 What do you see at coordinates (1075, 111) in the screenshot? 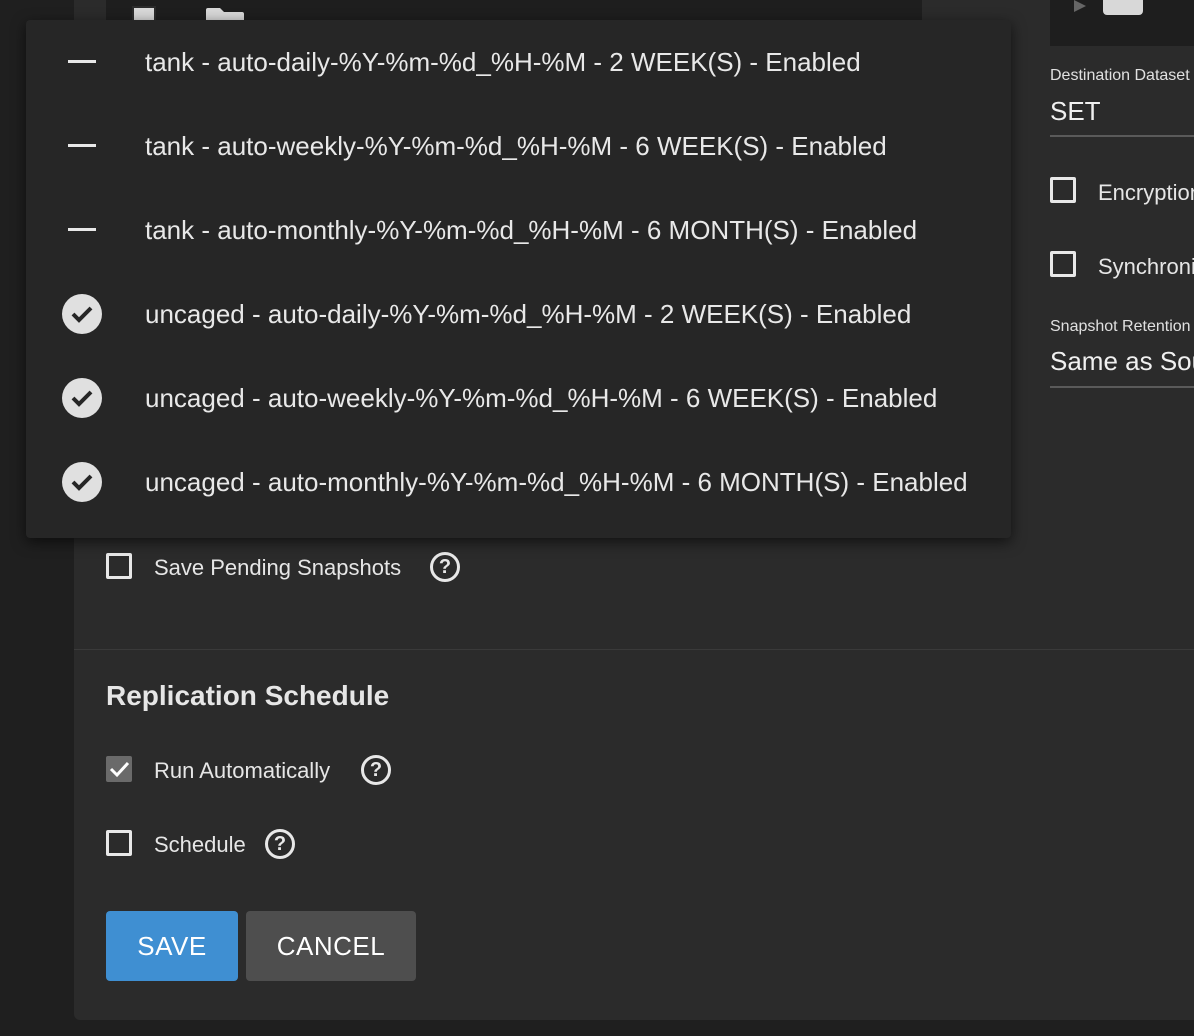
I see `destination-dataset-input: SET` at bounding box center [1075, 111].